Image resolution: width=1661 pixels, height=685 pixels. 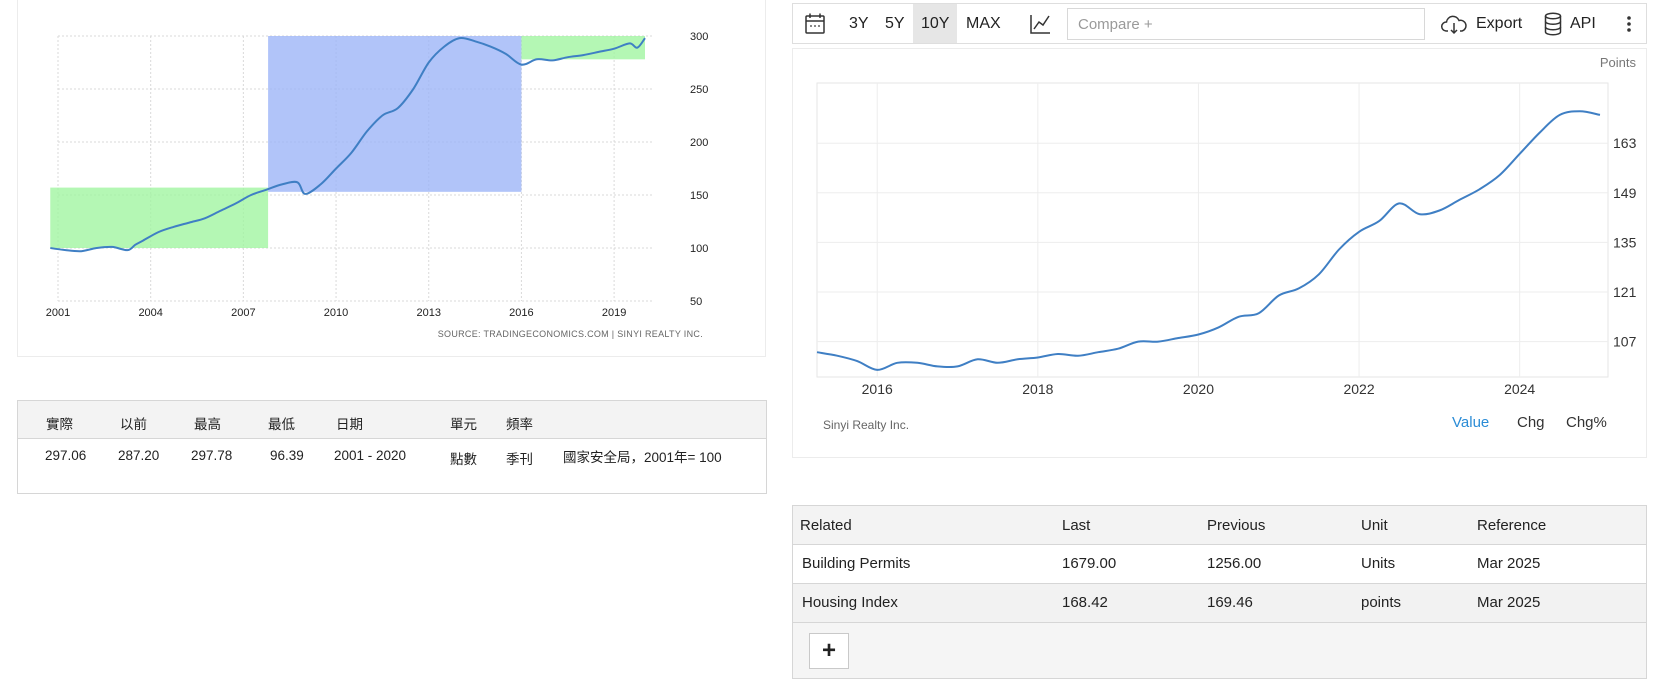 I want to click on related-unit: points, so click(x=1381, y=602).